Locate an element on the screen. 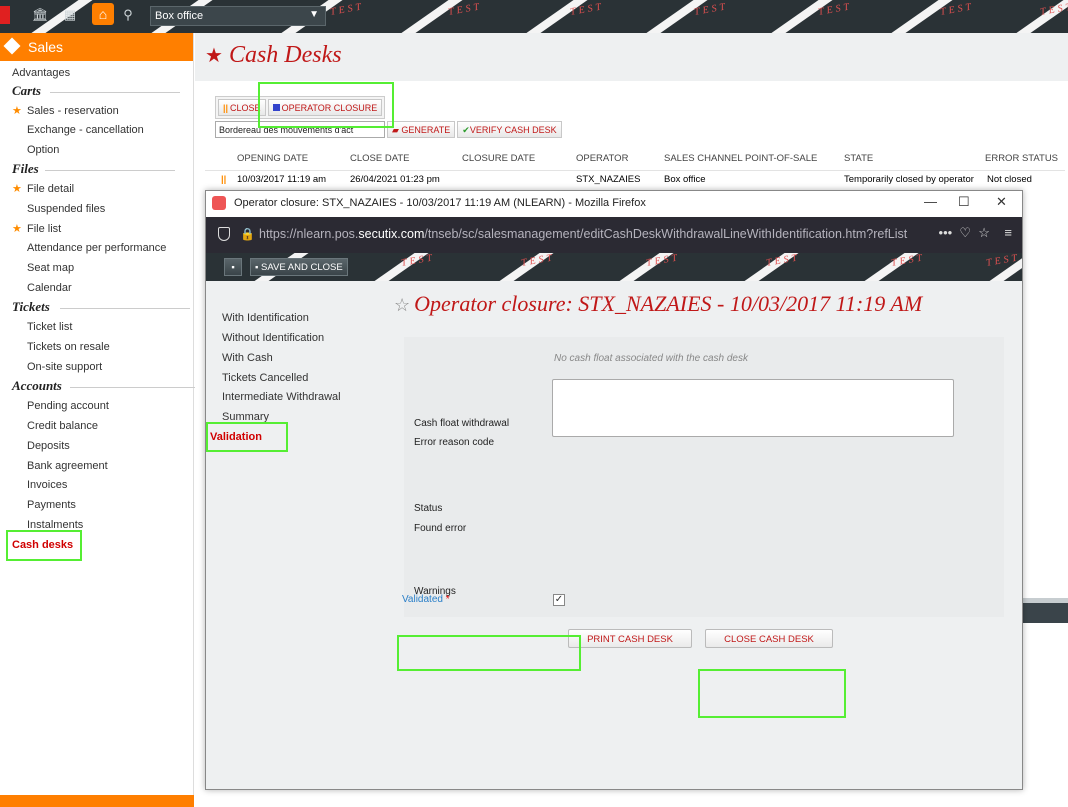 Image resolution: width=1068 pixels, height=807 pixels. table-cell: Box office is located at coordinates (685, 179).